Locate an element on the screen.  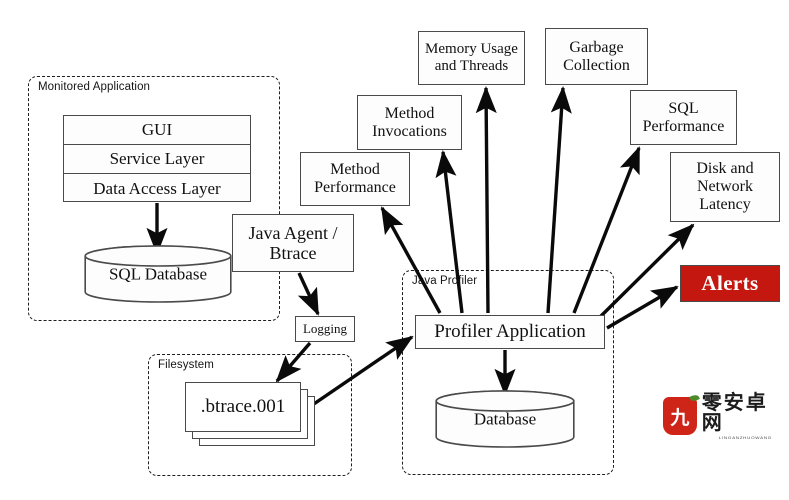
edge-agent-to-logging is located at coordinates (308, 294).